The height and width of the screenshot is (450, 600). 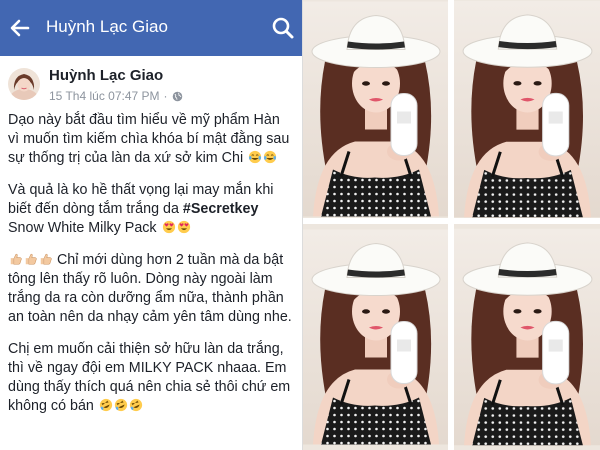 I want to click on top-app-bar: Huỳnh Lạc Giao, so click(x=151, y=28).